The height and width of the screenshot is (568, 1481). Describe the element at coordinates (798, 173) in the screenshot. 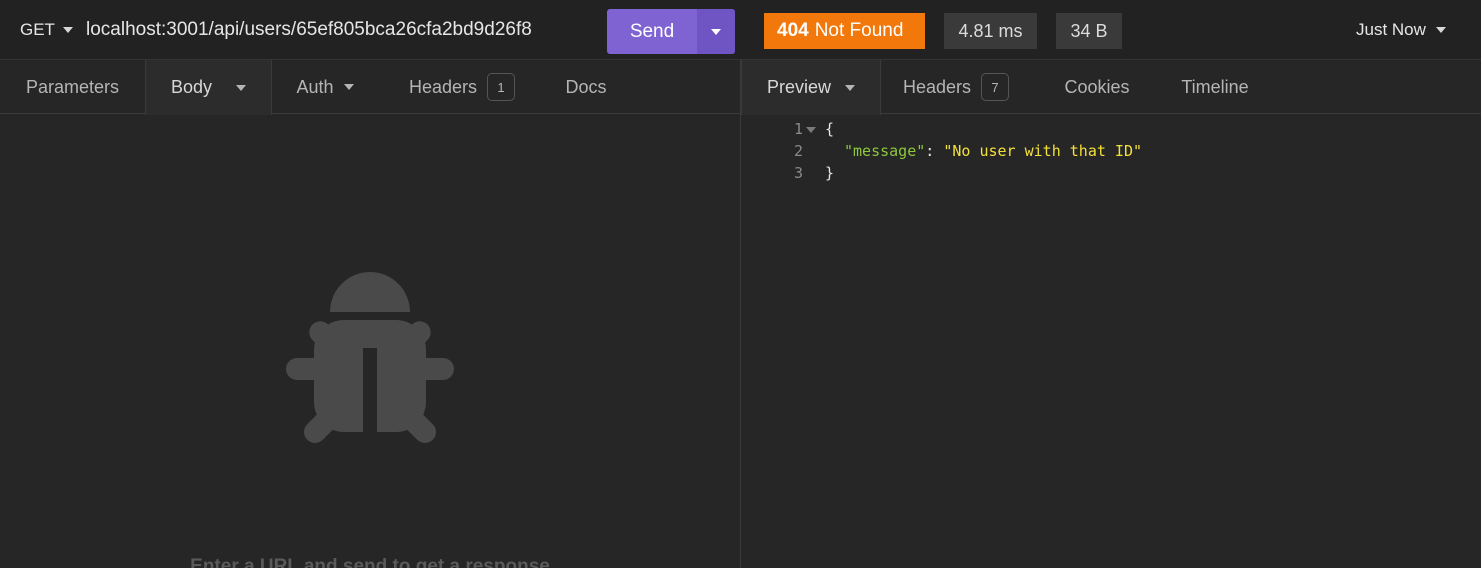

I see `line-number: 3` at that location.